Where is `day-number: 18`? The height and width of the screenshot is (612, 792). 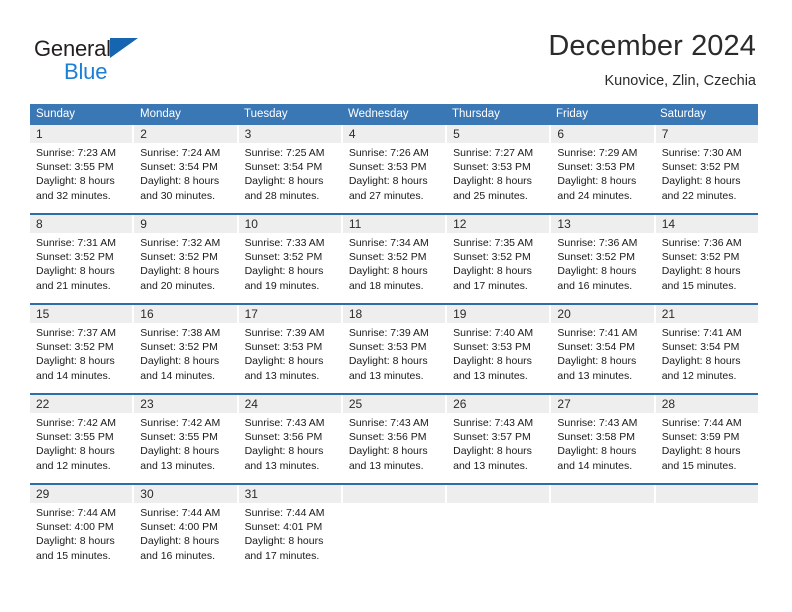 day-number: 18 is located at coordinates (394, 314).